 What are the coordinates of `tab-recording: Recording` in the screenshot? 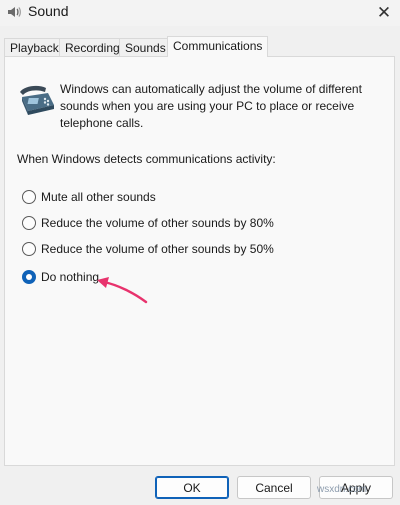 It's located at (92, 47).